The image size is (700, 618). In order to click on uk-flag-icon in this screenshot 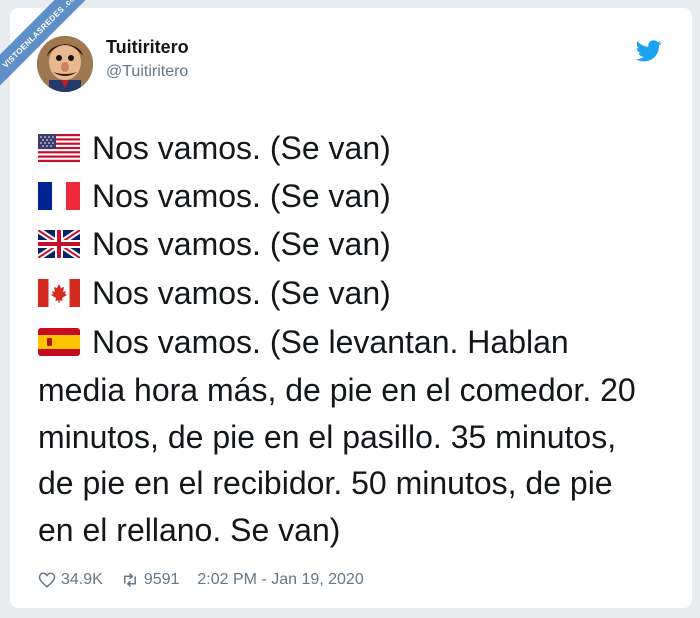, I will do `click(59, 244)`.